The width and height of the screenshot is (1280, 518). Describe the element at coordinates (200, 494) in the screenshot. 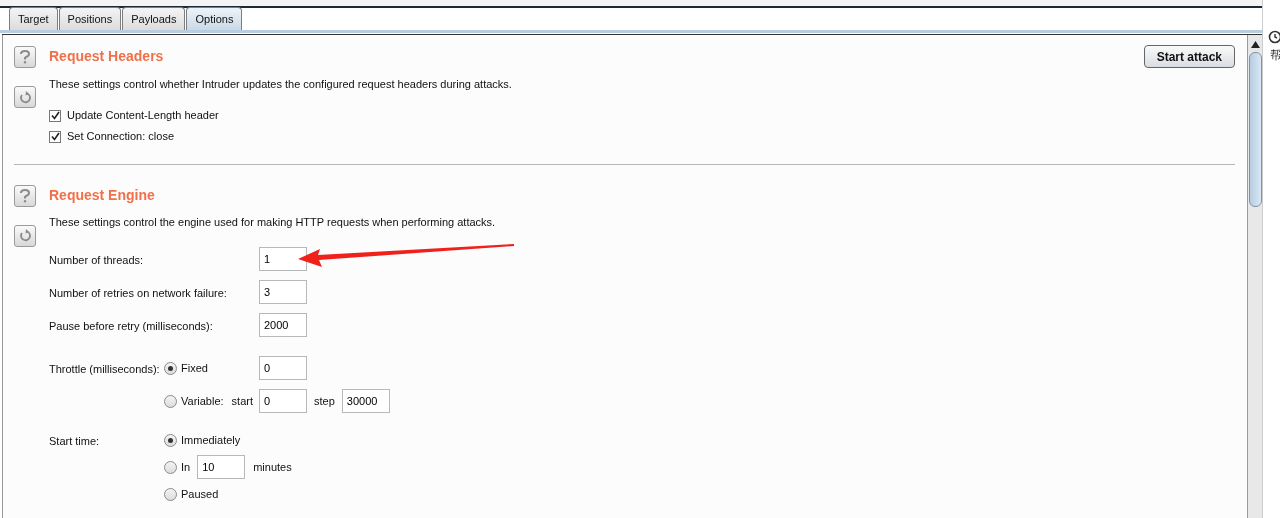

I see `label: Paused` at that location.